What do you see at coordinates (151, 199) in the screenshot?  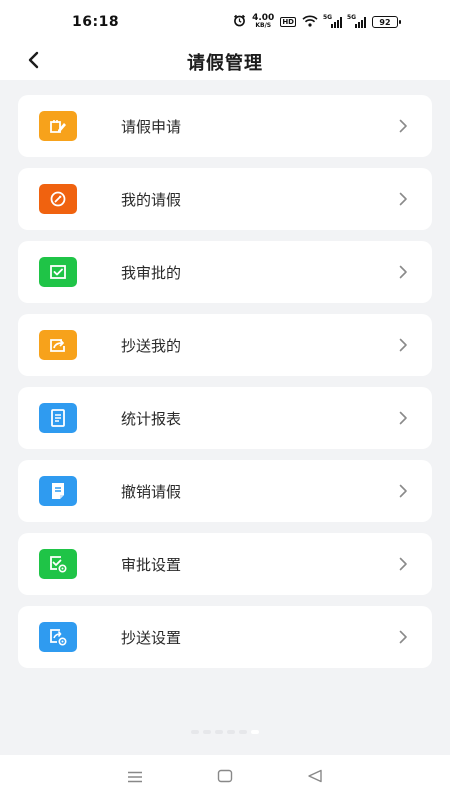 I see `menu-item-label: 我的请假` at bounding box center [151, 199].